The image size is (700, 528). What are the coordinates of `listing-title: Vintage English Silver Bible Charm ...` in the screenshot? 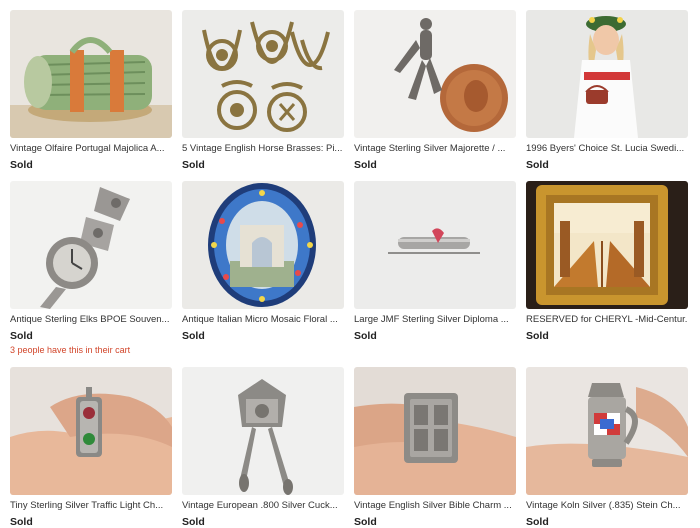 It's located at (435, 506).